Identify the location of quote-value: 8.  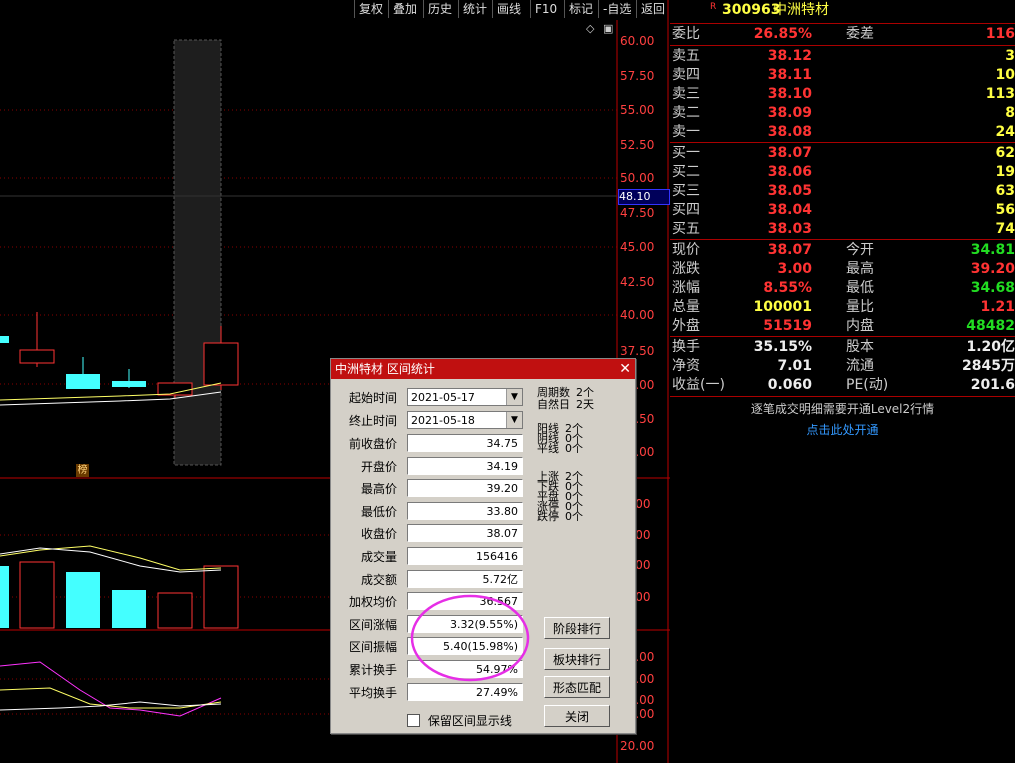
(1010, 113).